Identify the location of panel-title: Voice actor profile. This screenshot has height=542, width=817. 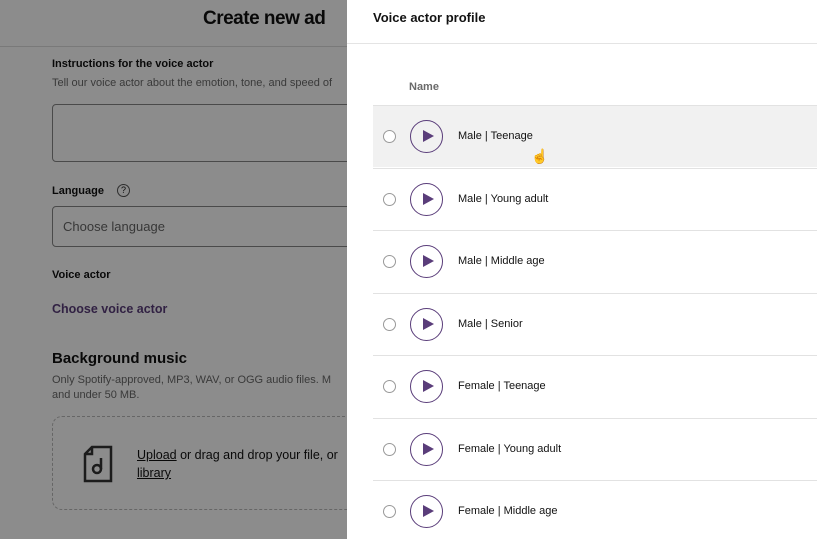
(429, 17).